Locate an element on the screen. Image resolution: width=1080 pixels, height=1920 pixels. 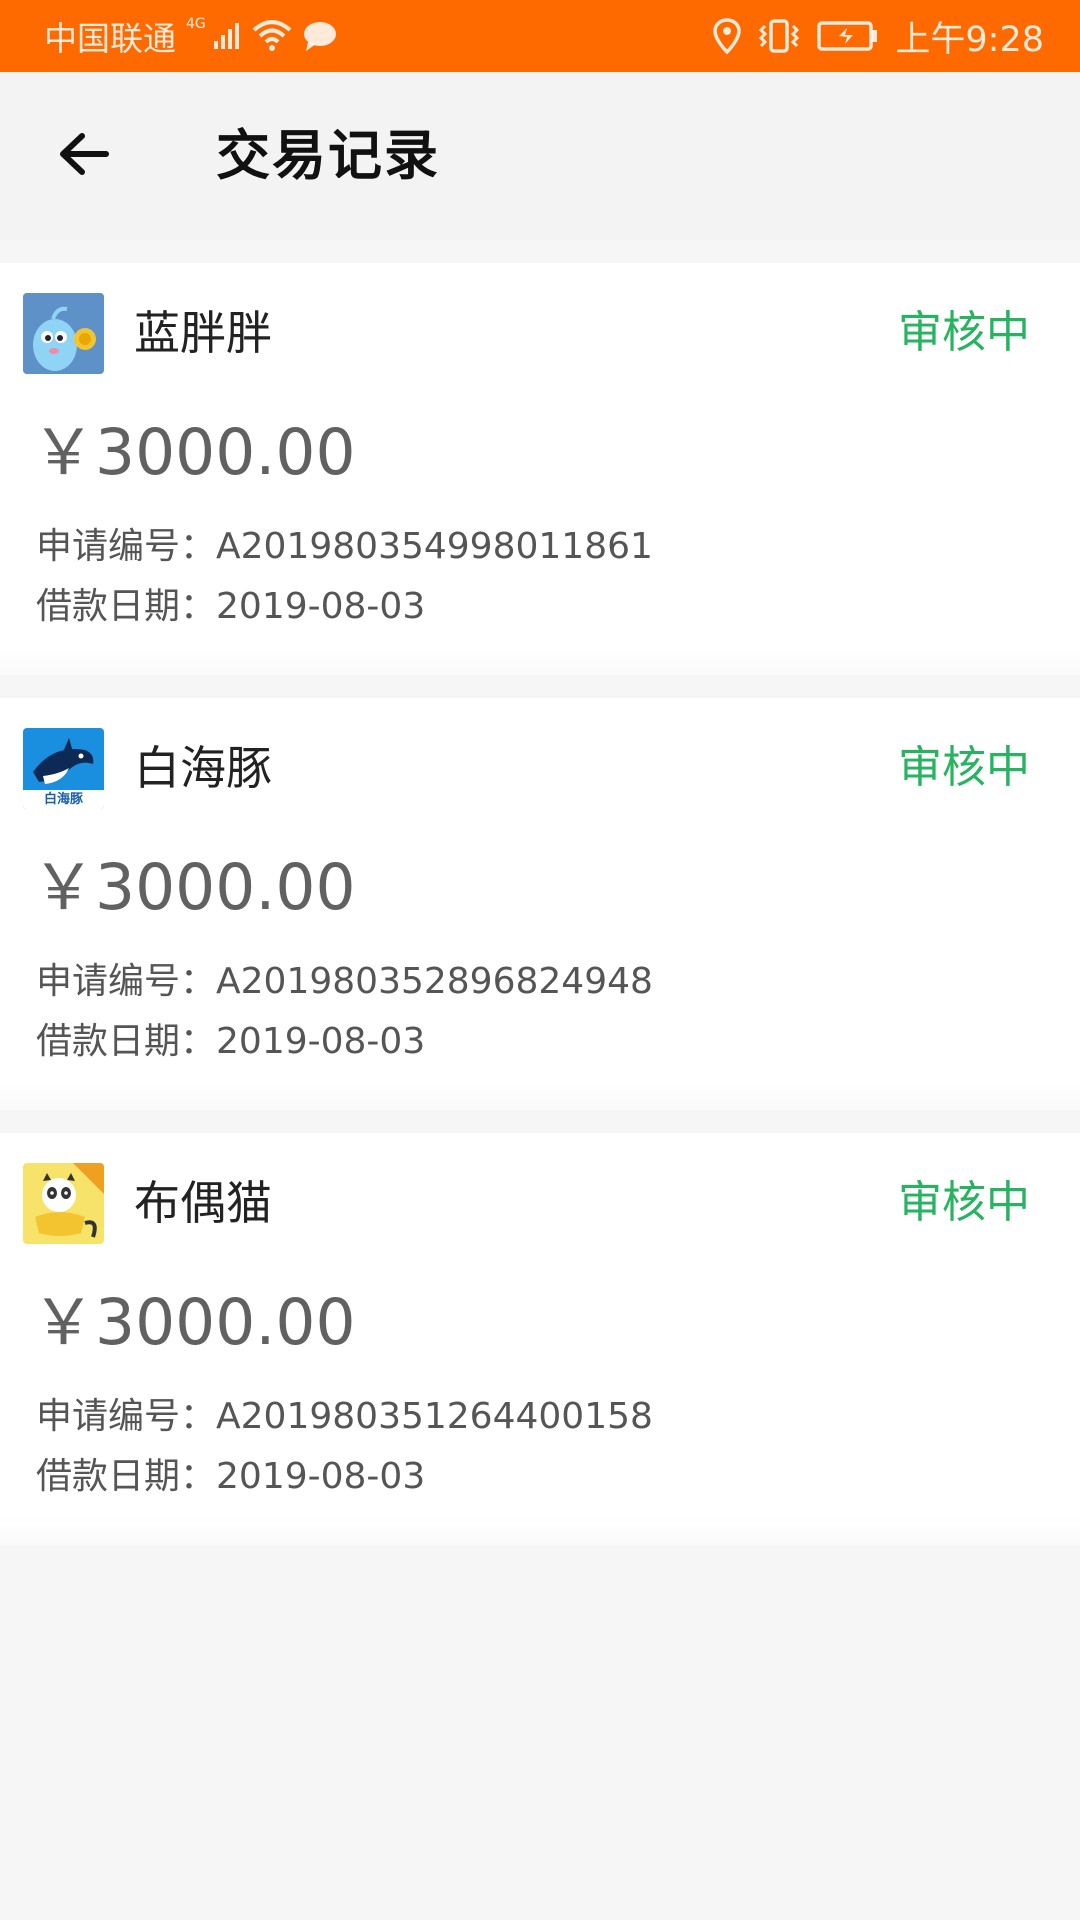
signal-icon is located at coordinates (227, 36).